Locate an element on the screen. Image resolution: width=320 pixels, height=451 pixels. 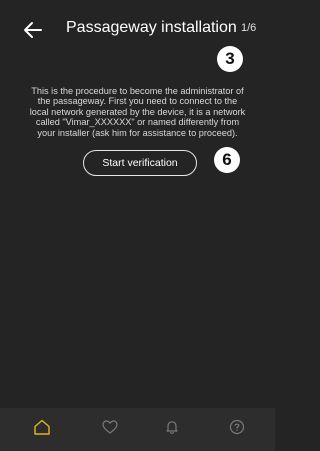
heart-icon is located at coordinates (110, 429).